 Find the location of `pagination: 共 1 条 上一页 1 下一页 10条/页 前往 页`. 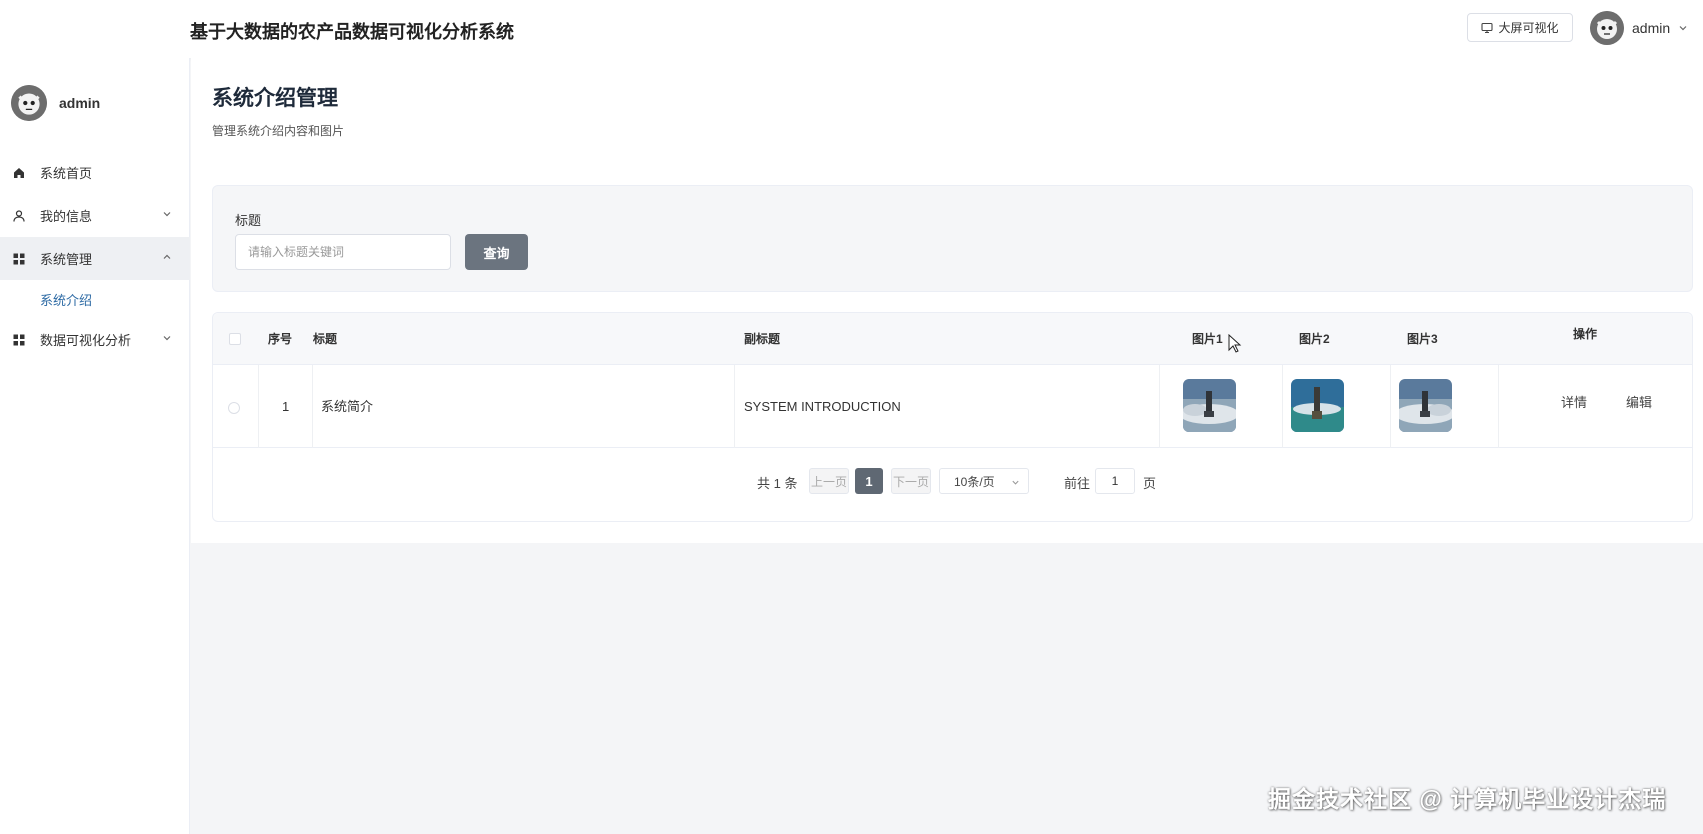

pagination: 共 1 条 上一页 1 下一页 10条/页 前往 页 is located at coordinates (952, 481).